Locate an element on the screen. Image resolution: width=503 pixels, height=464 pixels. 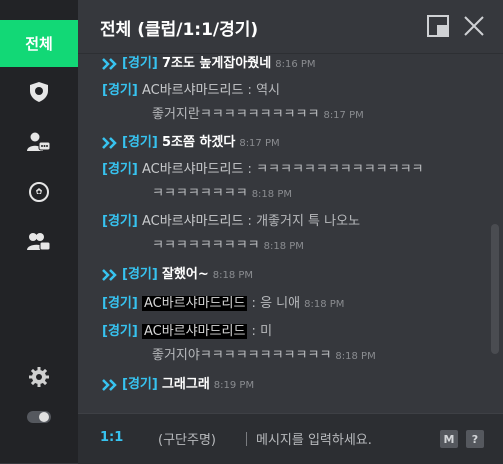
message-text: ㅋㅋㅋㅋㅋㅋㅋㅋㅋㅋㅋㅋㅋㅋ is located at coordinates (340, 169).